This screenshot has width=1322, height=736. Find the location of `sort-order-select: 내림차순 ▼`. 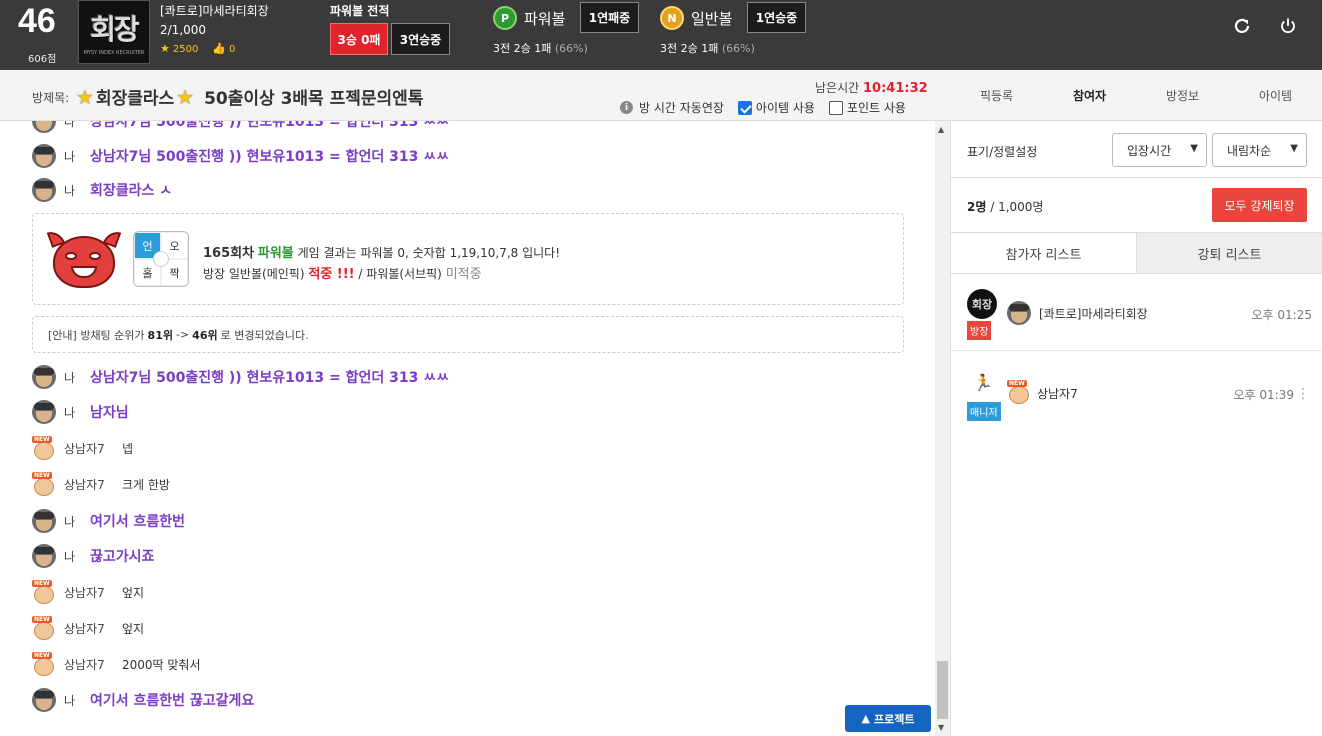

sort-order-select: 내림차순 ▼ is located at coordinates (1259, 150).